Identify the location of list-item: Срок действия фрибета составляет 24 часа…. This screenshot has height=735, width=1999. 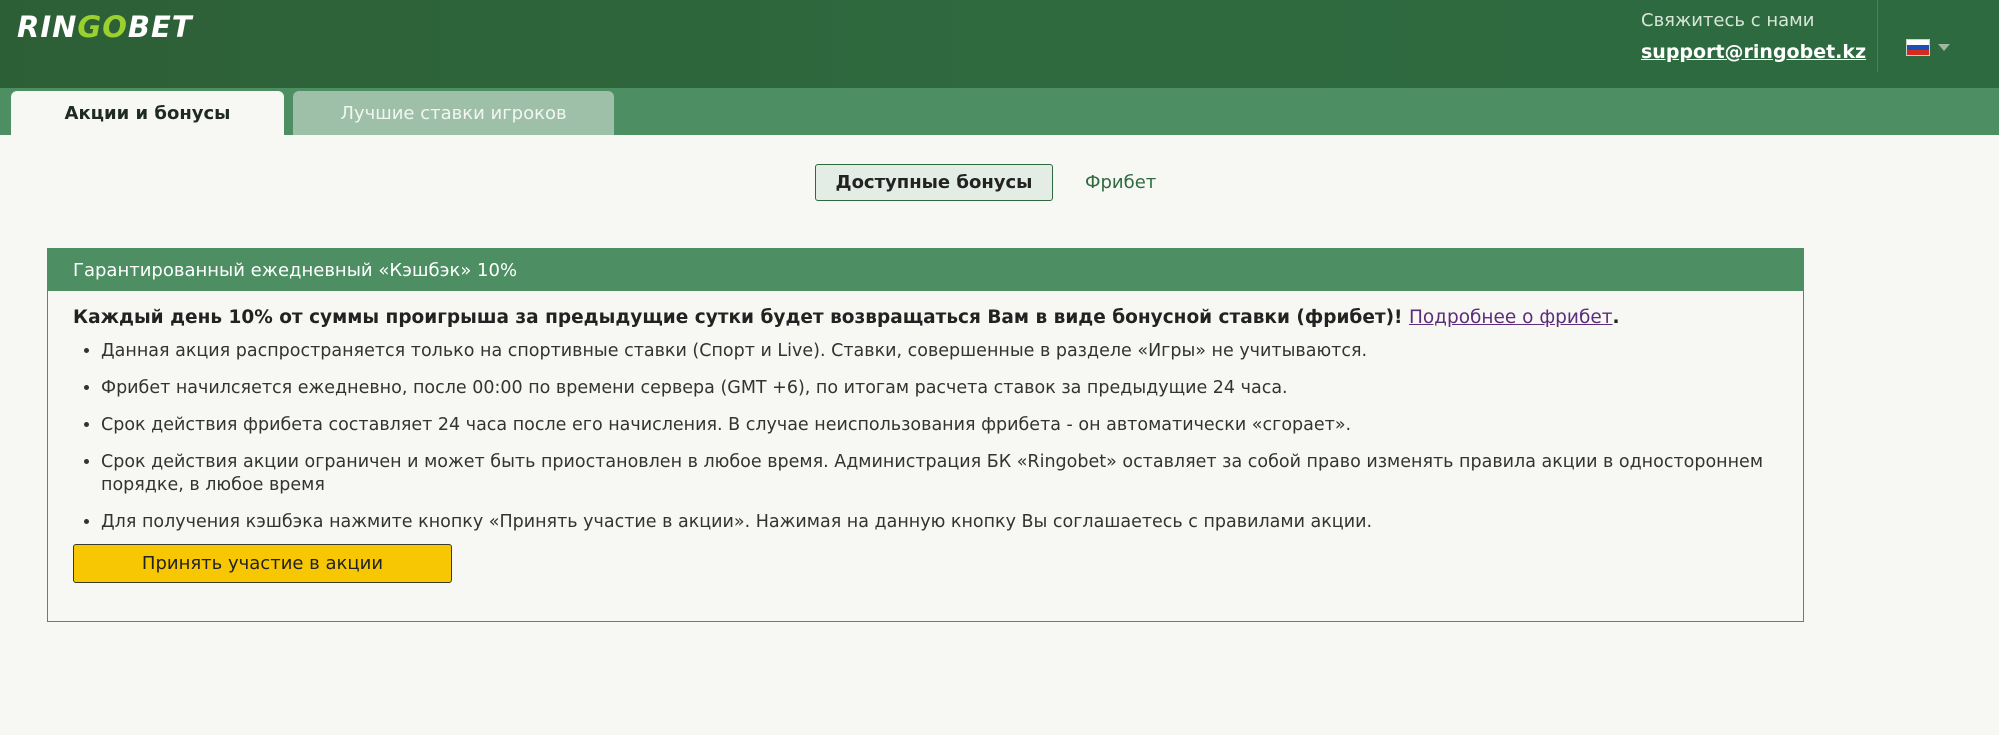
(939, 425).